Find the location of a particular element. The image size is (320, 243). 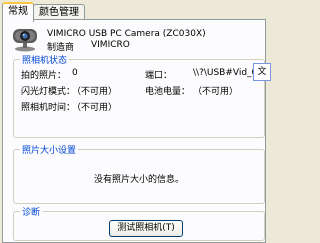

tab-color-management: 颜色管理 is located at coordinates (59, 12).